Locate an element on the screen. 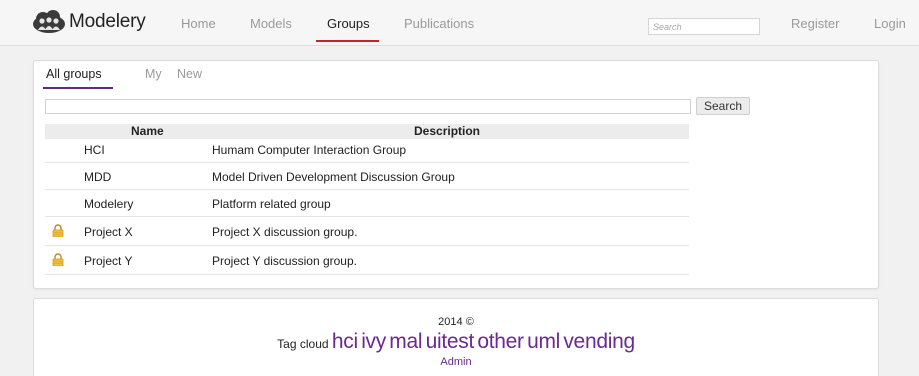  column-header-name: Name is located at coordinates (147, 131).